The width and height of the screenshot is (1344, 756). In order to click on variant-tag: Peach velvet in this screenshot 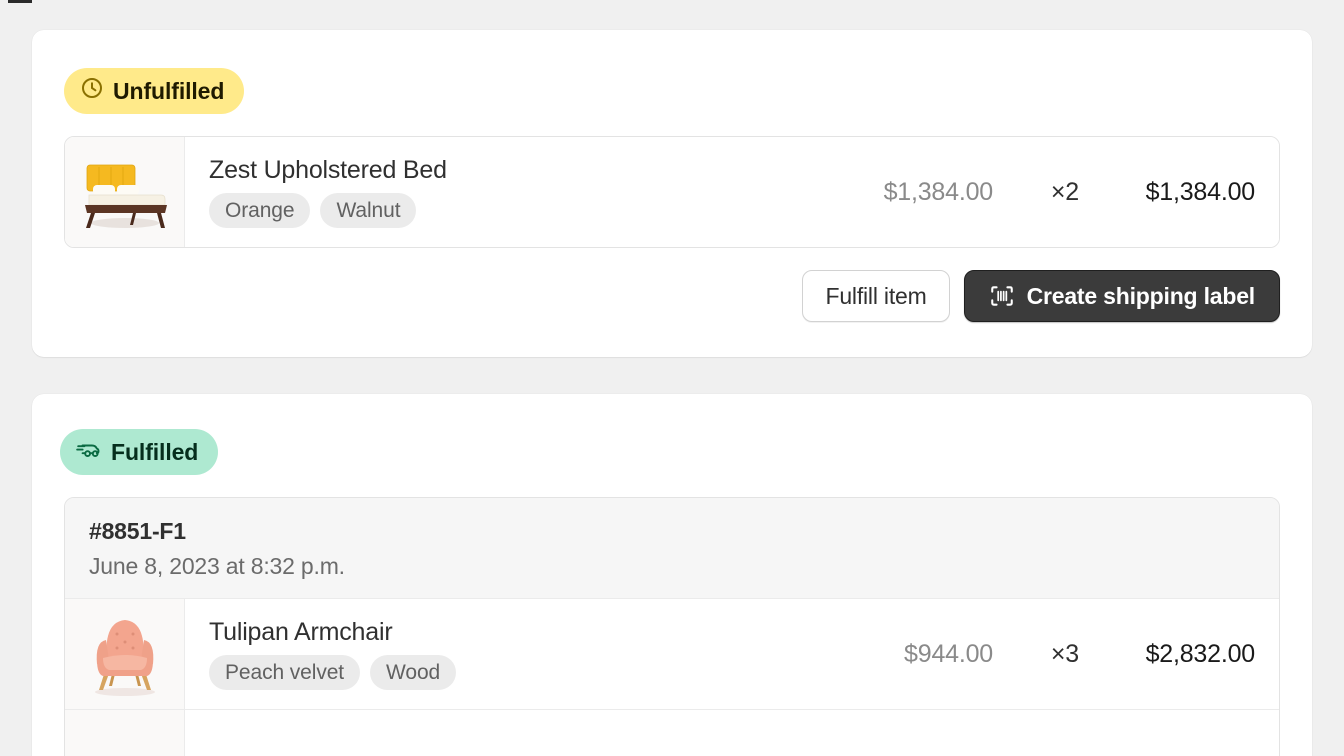, I will do `click(285, 673)`.